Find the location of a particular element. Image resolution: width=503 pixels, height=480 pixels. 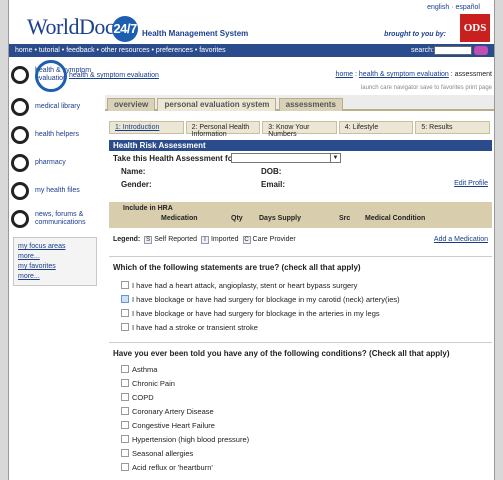

breadcrumb-current: assessment is located at coordinates (473, 74).